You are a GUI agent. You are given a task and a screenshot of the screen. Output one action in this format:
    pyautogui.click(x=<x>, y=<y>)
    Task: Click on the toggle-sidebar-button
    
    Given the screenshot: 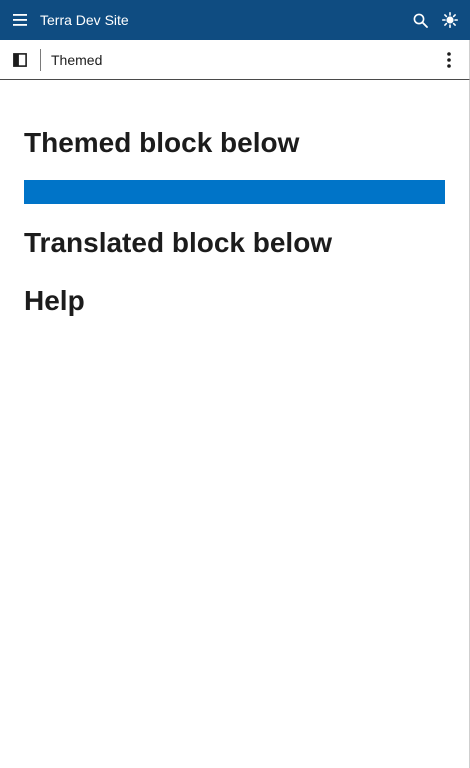 What is the action you would take?
    pyautogui.click(x=20, y=59)
    